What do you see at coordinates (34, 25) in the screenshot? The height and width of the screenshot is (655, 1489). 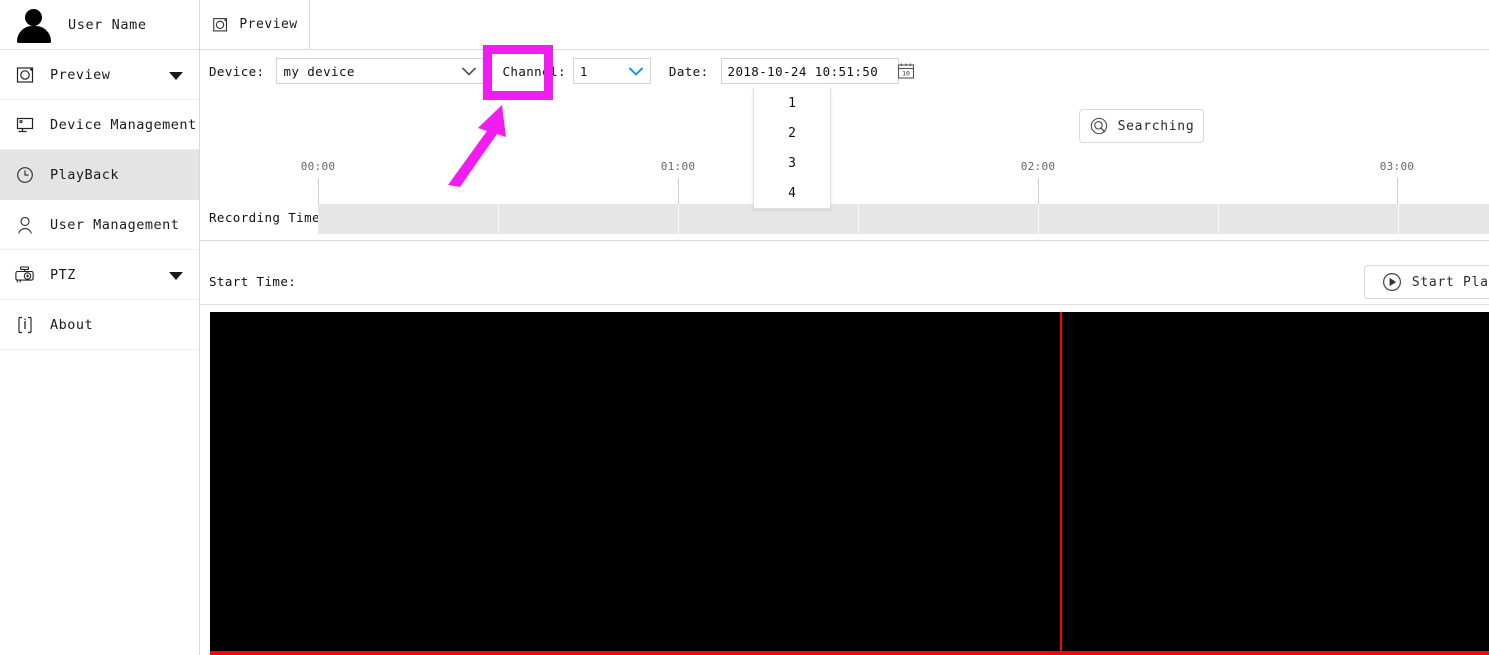 I see `person-avatar-icon` at bounding box center [34, 25].